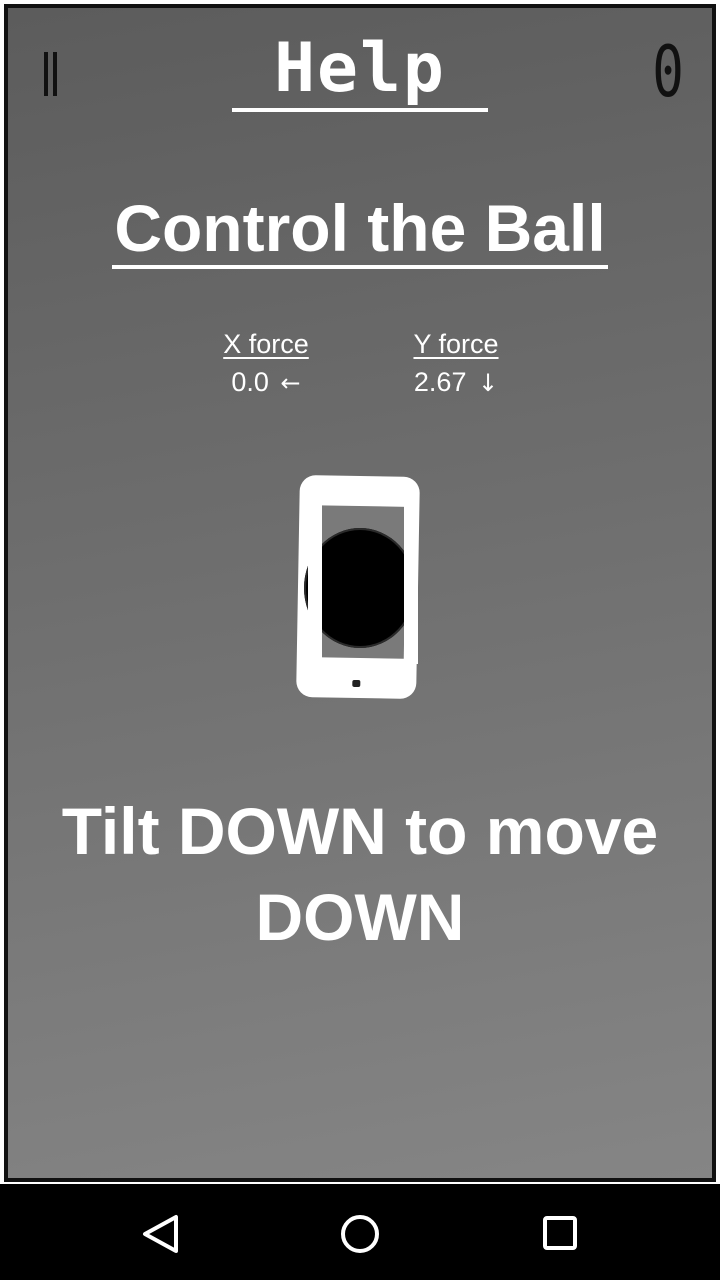 This screenshot has height=1280, width=720. I want to click on score-counter: 0, so click(668, 72).